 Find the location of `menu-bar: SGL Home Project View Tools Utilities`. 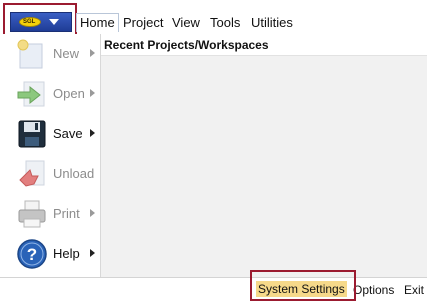

menu-bar: SGL Home Project View Tools Utilities is located at coordinates (213, 21).